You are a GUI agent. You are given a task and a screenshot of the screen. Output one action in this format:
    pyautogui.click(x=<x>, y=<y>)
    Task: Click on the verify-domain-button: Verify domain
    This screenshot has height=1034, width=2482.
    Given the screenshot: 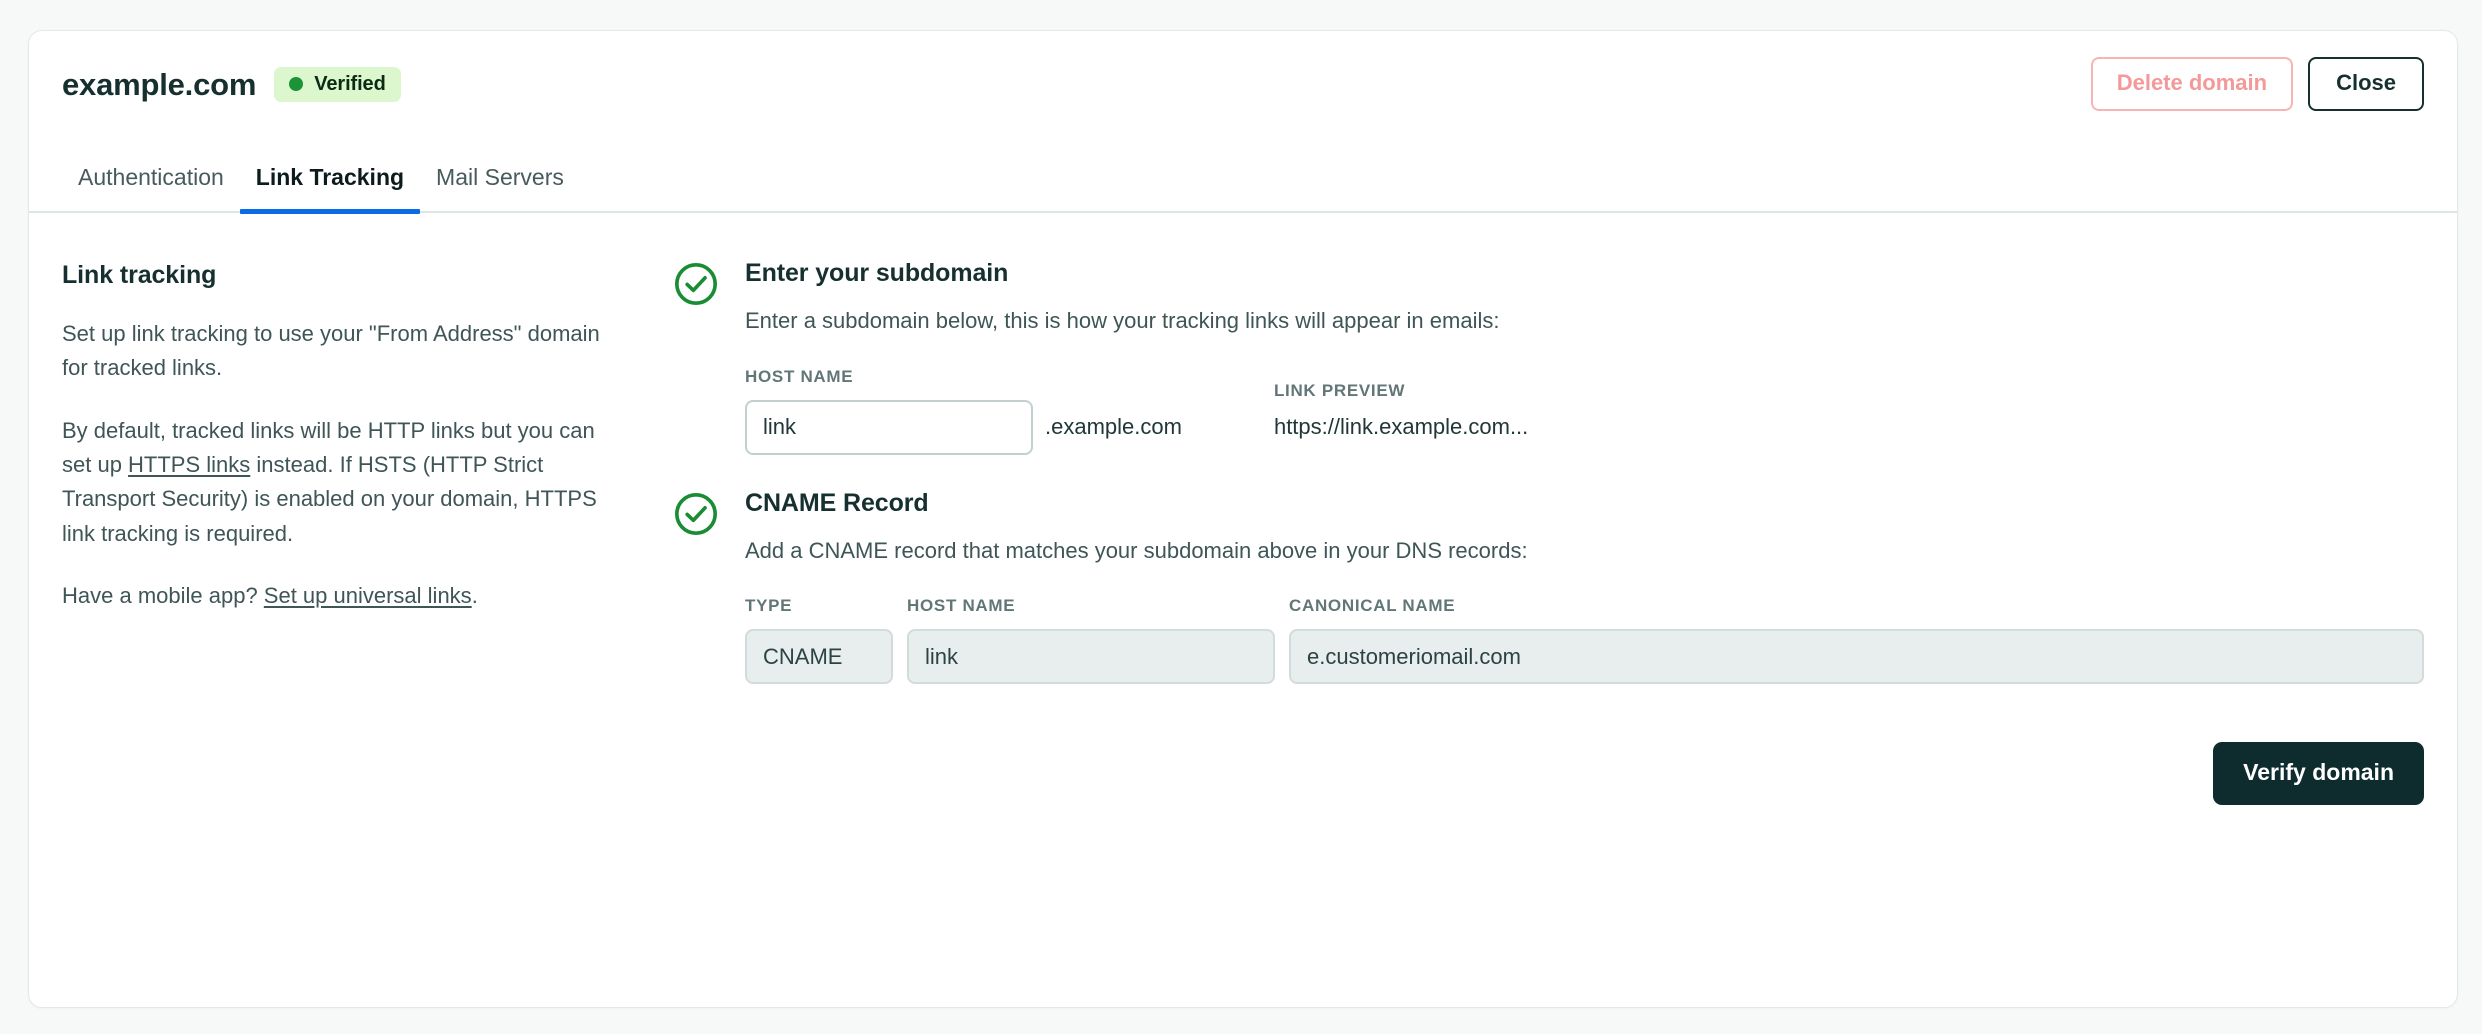 What is the action you would take?
    pyautogui.click(x=2318, y=774)
    